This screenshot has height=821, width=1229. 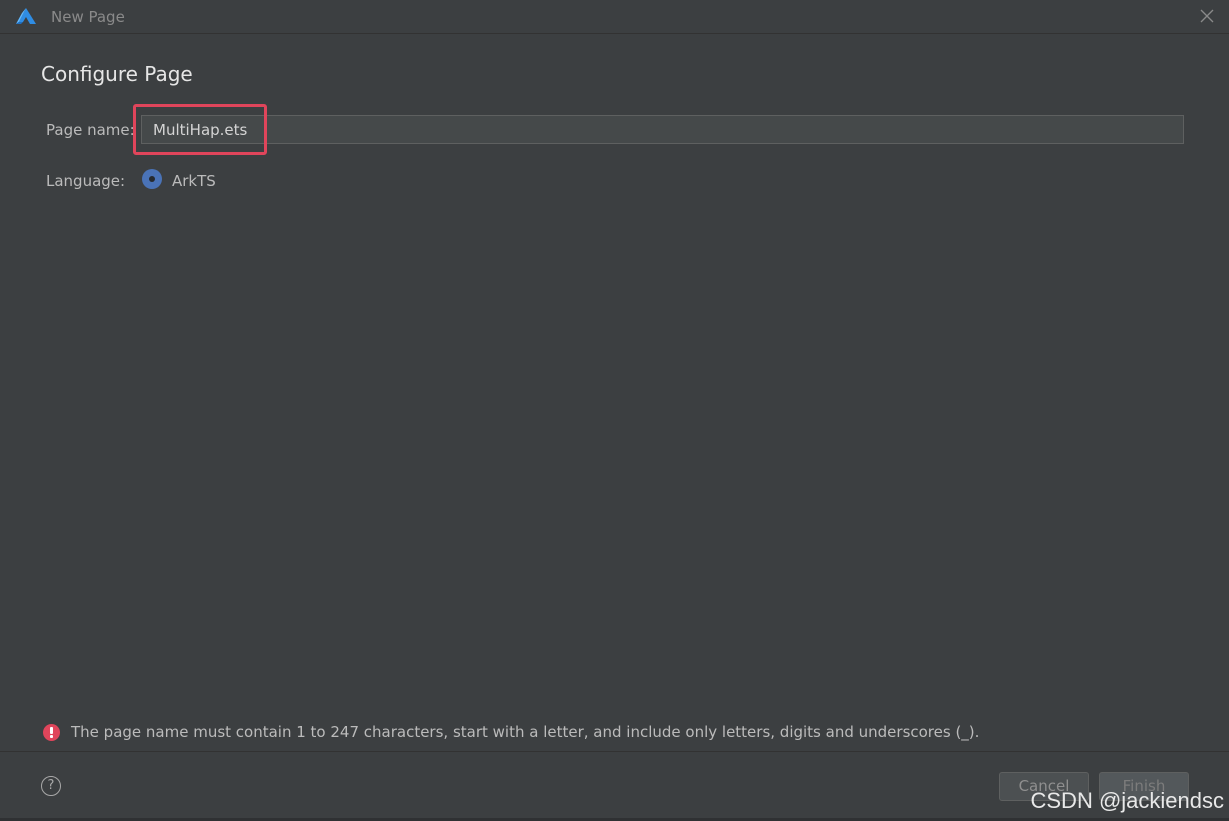 What do you see at coordinates (51, 786) in the screenshot?
I see `help-icon: ?` at bounding box center [51, 786].